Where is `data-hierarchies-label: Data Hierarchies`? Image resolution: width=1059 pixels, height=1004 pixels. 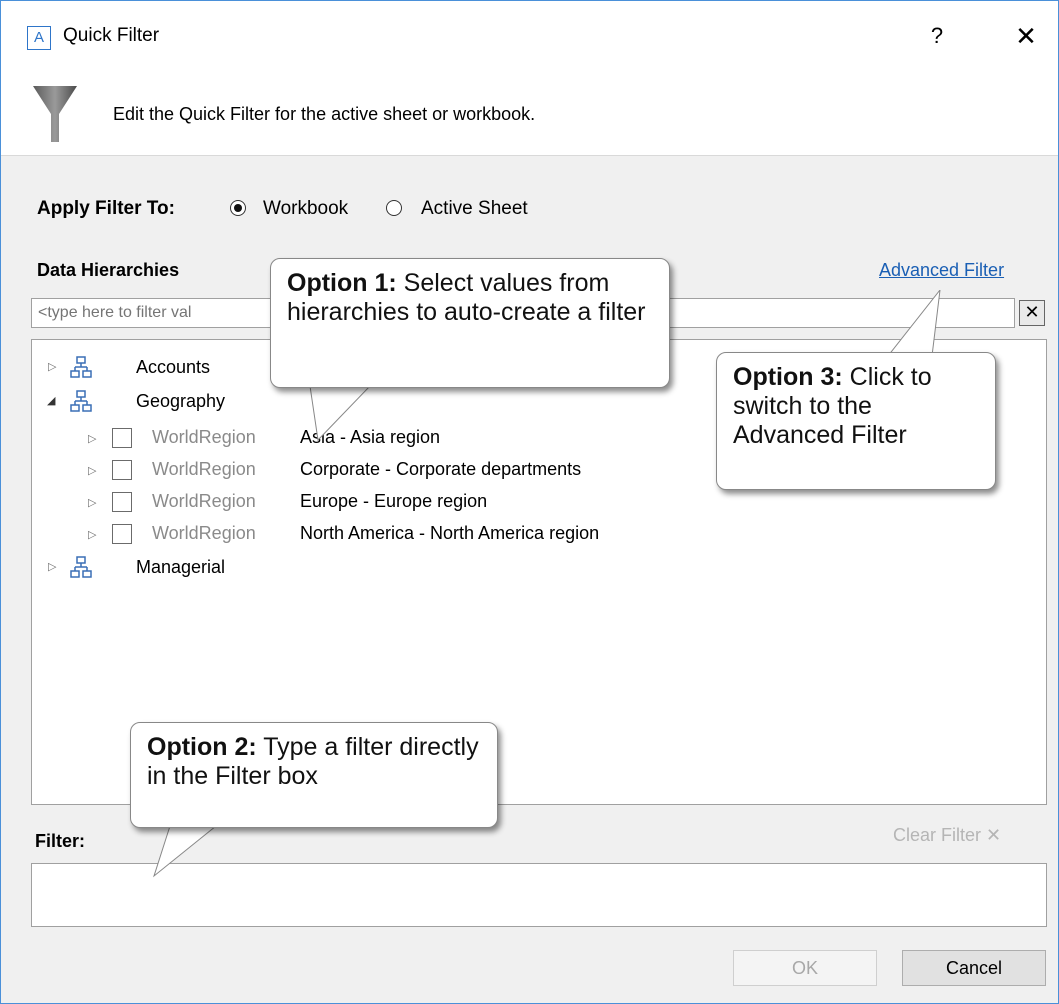 data-hierarchies-label: Data Hierarchies is located at coordinates (108, 270).